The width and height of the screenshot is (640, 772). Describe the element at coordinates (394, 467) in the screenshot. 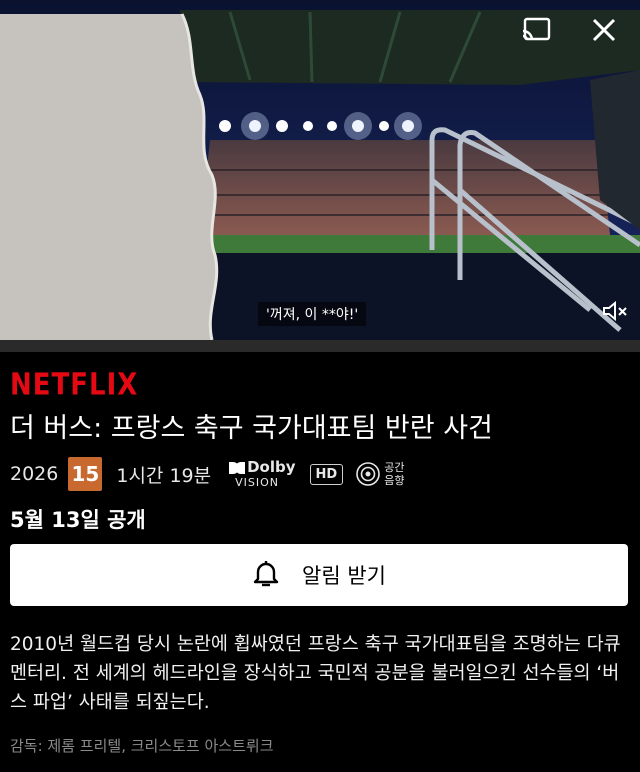

I see `spatial-audio-line1: 공간` at that location.